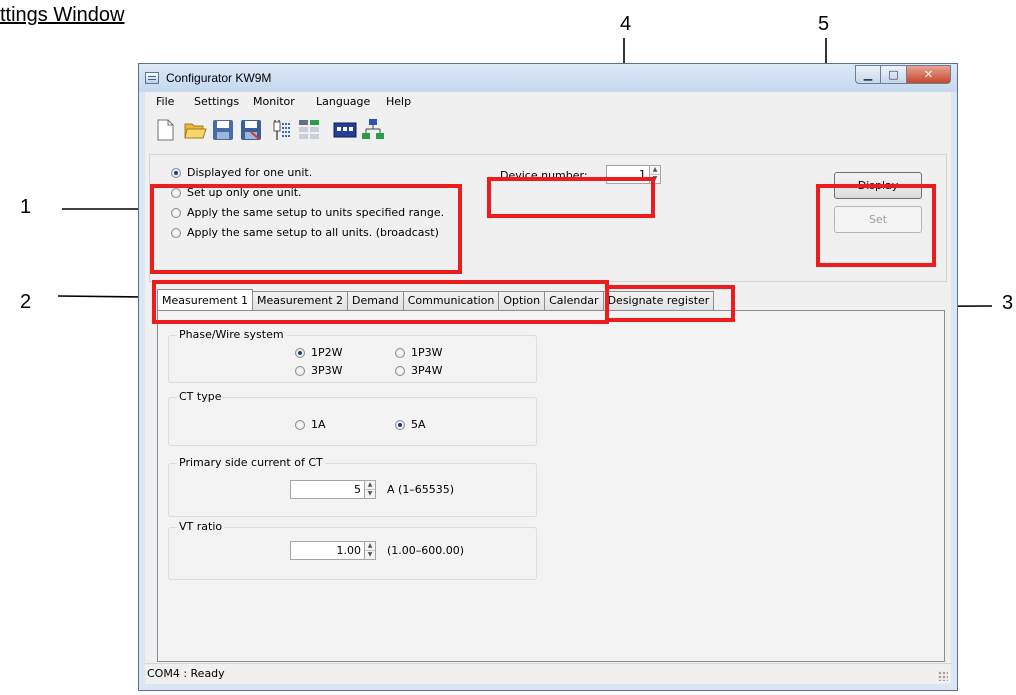 The height and width of the screenshot is (695, 1016). I want to click on vt-ratio-label: VT ratio, so click(201, 526).